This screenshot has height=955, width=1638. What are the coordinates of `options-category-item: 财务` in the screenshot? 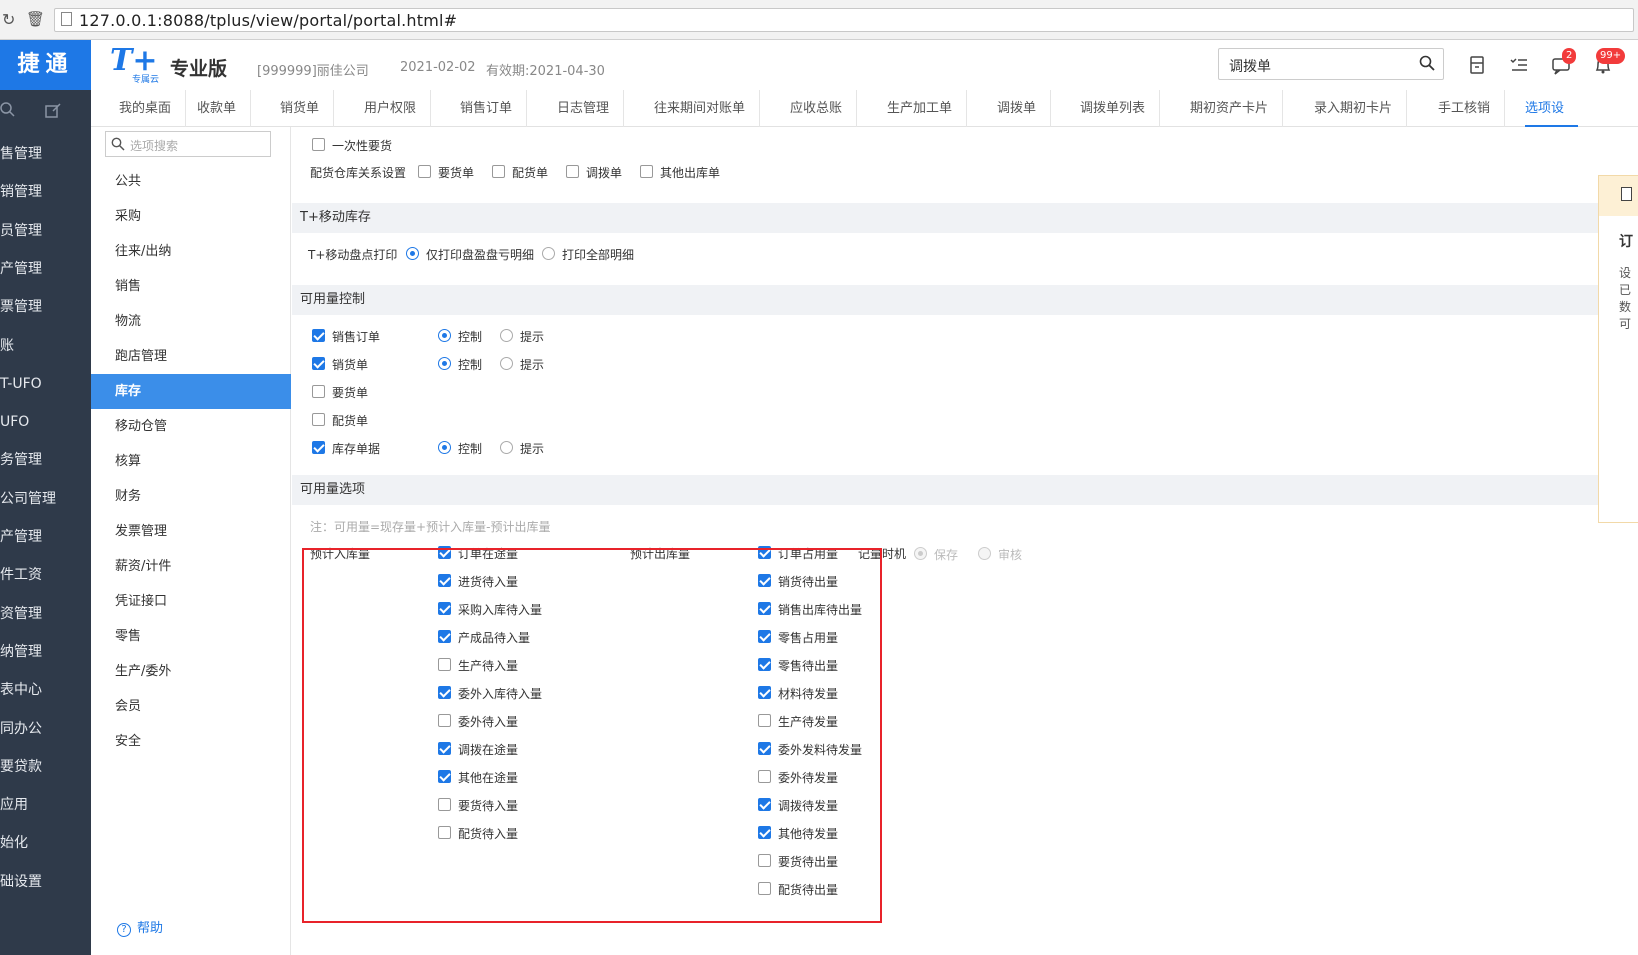 It's located at (191, 496).